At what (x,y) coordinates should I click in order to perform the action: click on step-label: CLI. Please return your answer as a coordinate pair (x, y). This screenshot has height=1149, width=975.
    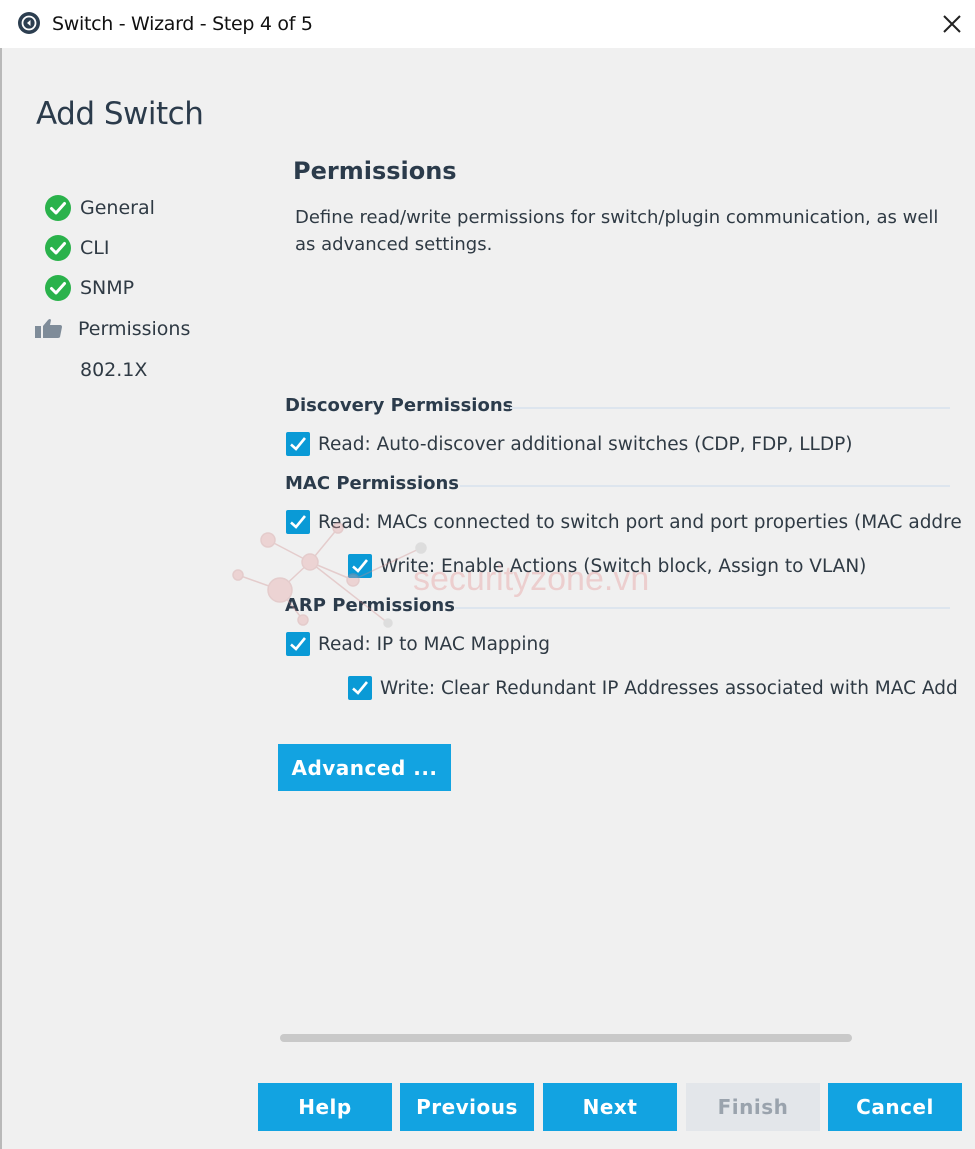
    Looking at the image, I should click on (95, 248).